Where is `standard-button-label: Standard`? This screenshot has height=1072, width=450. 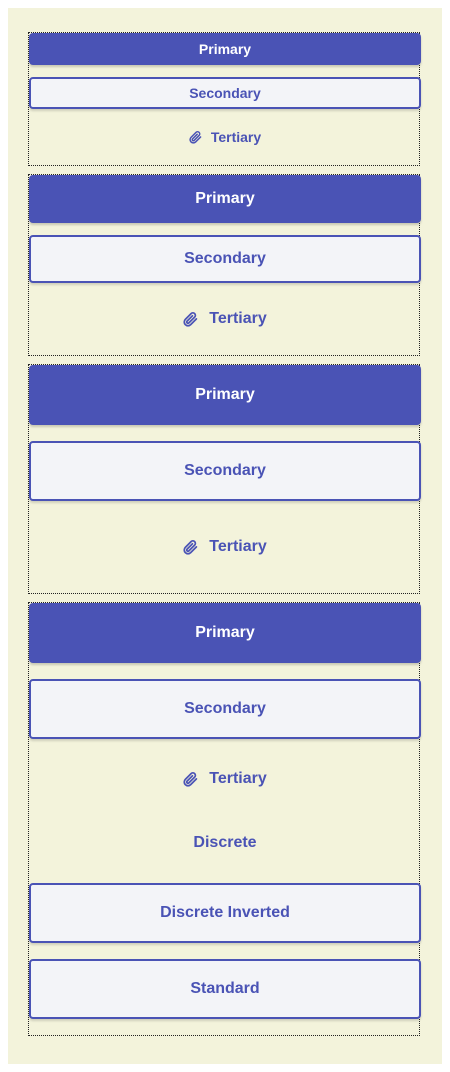 standard-button-label: Standard is located at coordinates (225, 988).